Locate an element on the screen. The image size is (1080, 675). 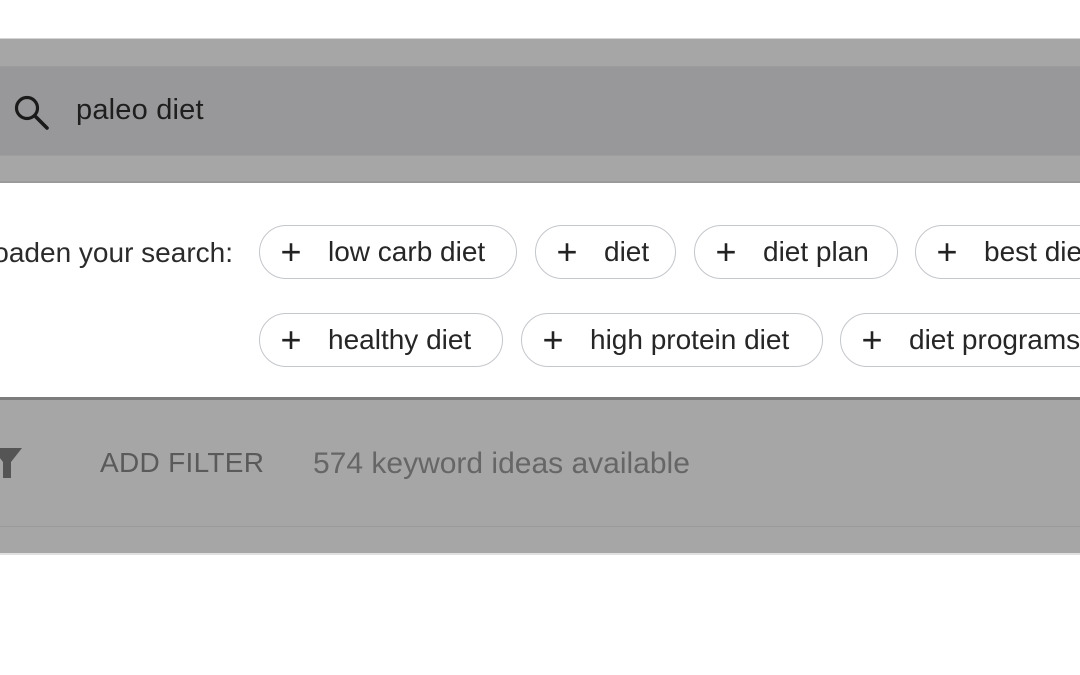
chip-label: best diet is located at coordinates (1032, 251).